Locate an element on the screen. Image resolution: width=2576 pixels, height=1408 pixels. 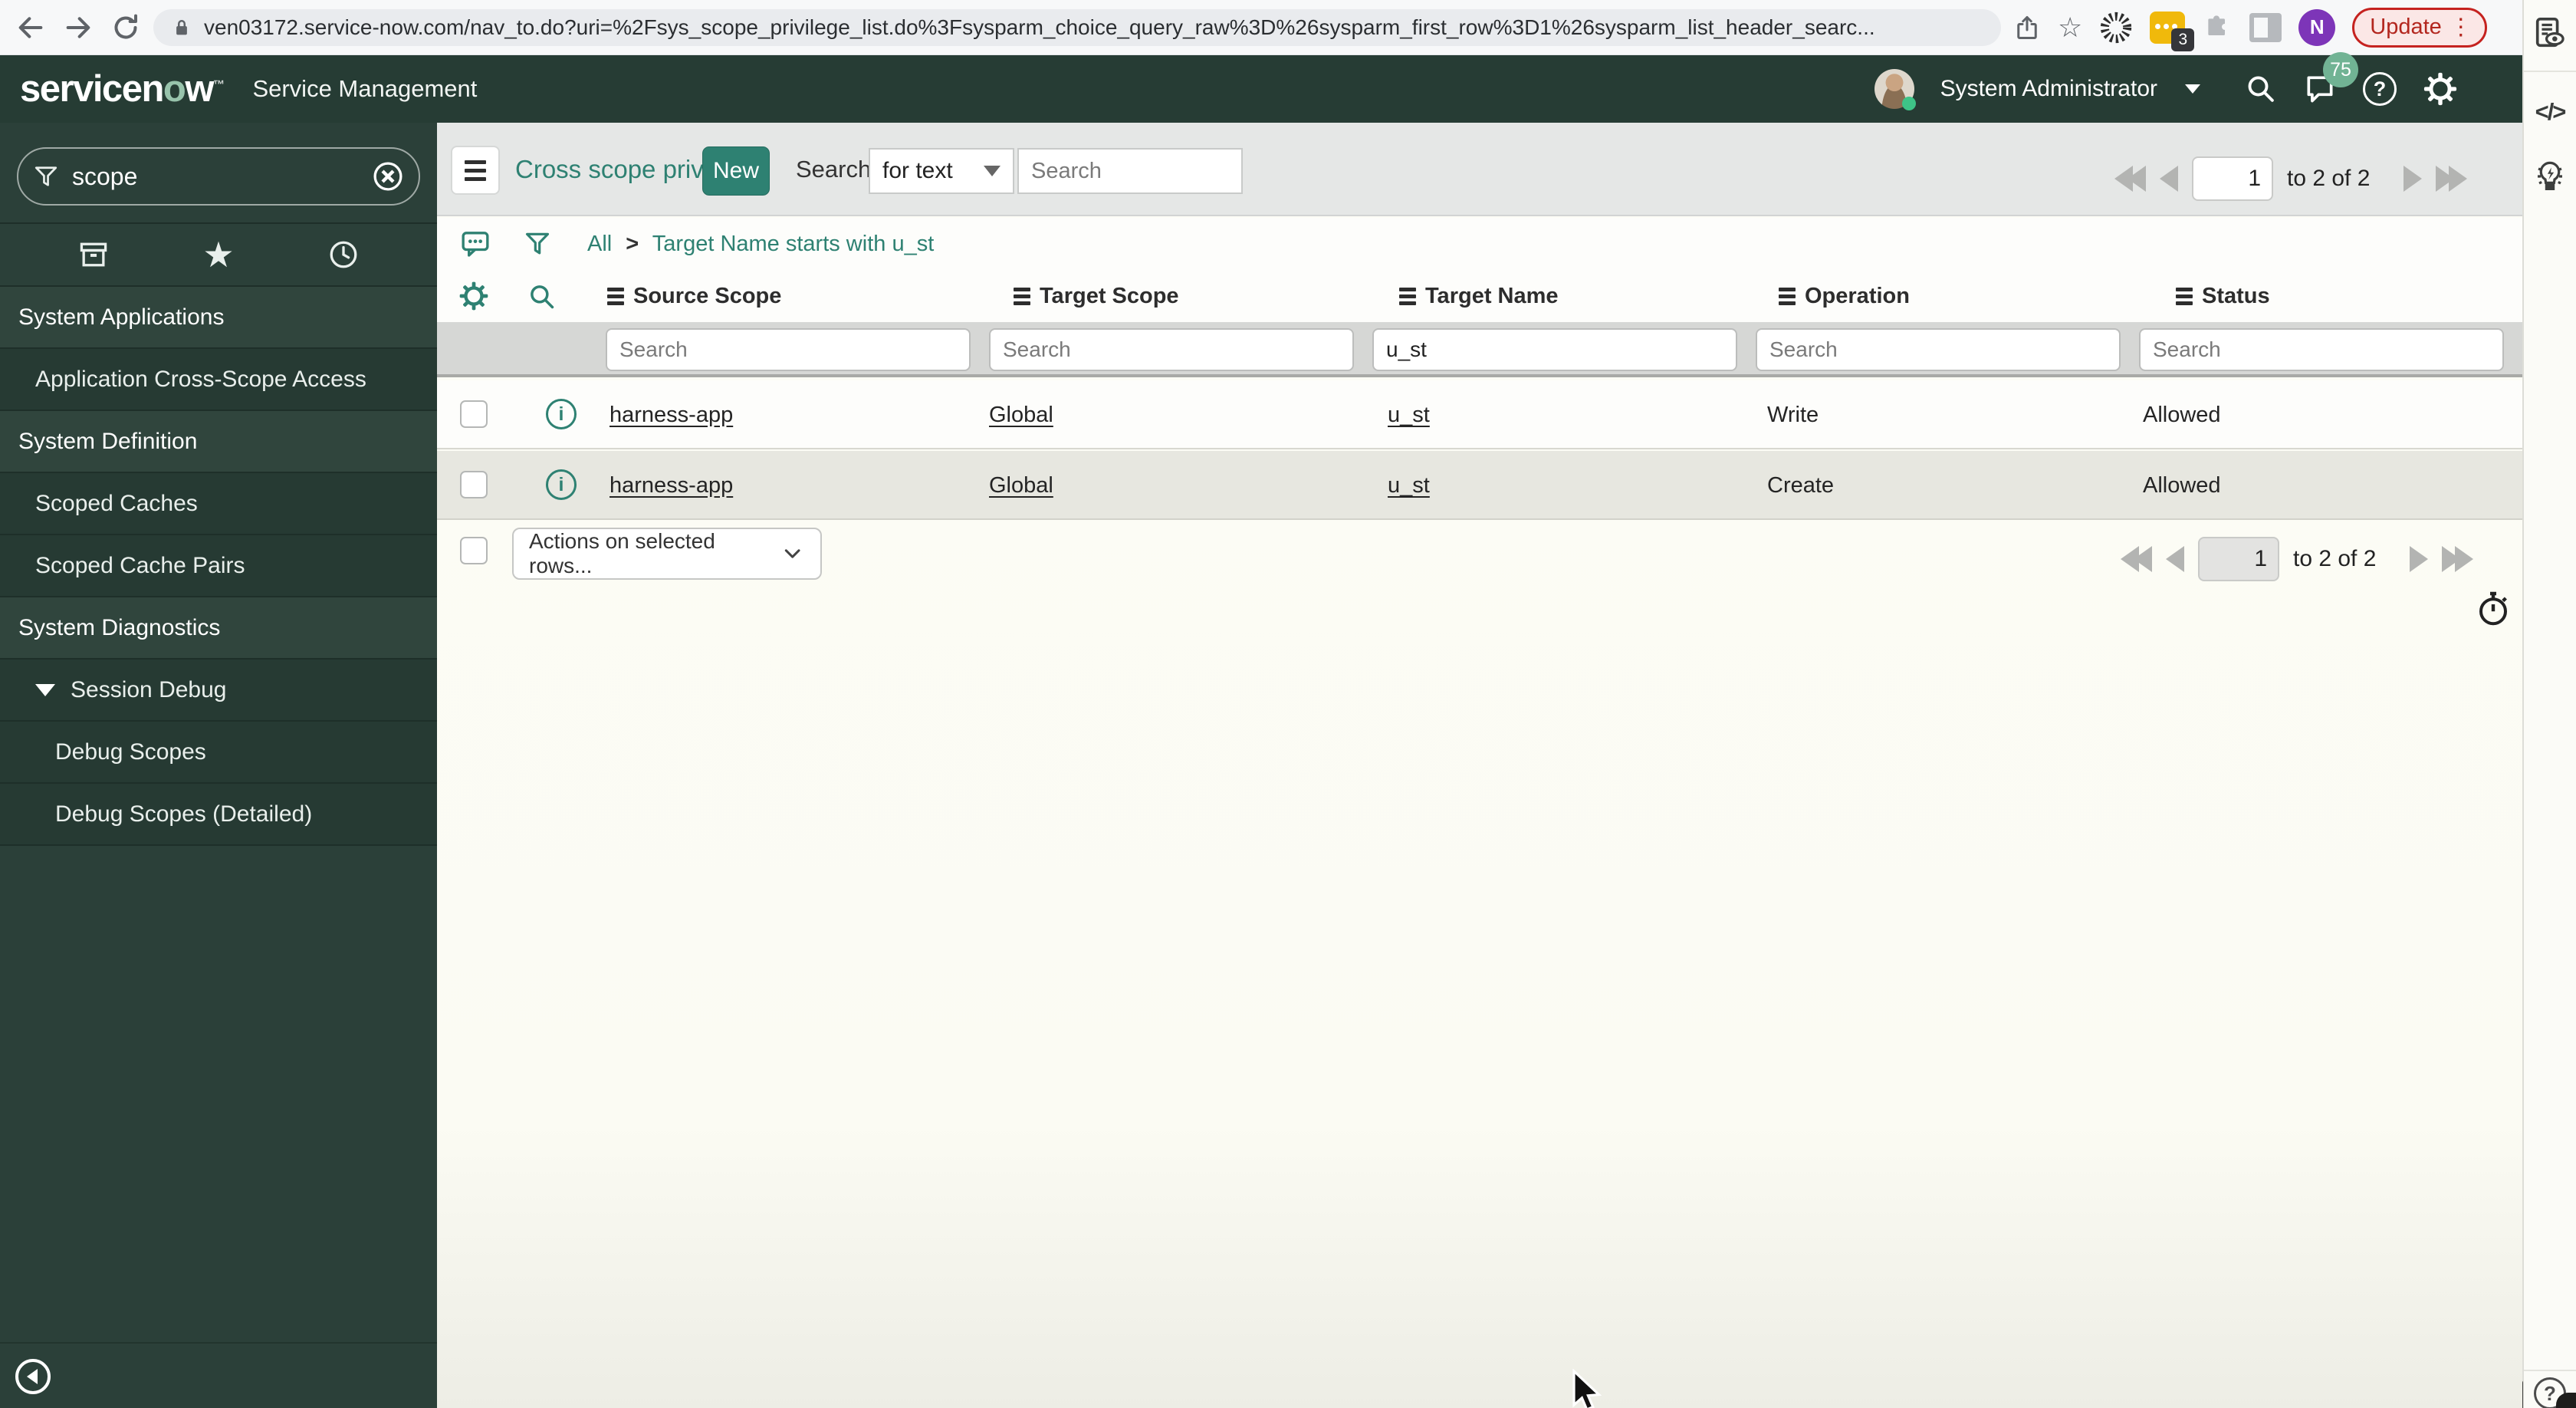
list-context-menu-button is located at coordinates (476, 170).